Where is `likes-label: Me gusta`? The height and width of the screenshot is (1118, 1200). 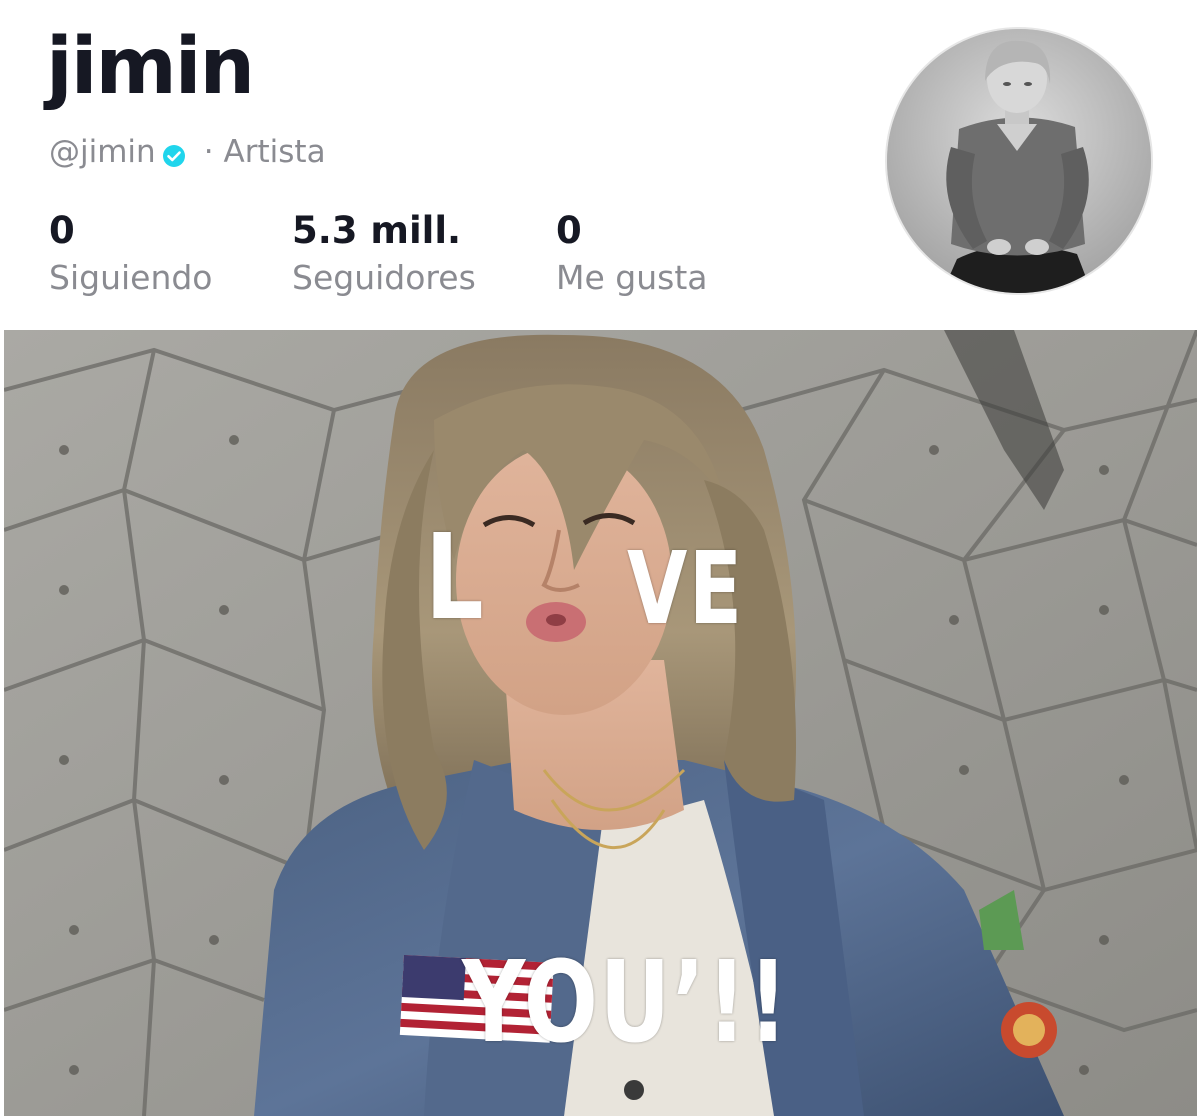 likes-label: Me gusta is located at coordinates (632, 277).